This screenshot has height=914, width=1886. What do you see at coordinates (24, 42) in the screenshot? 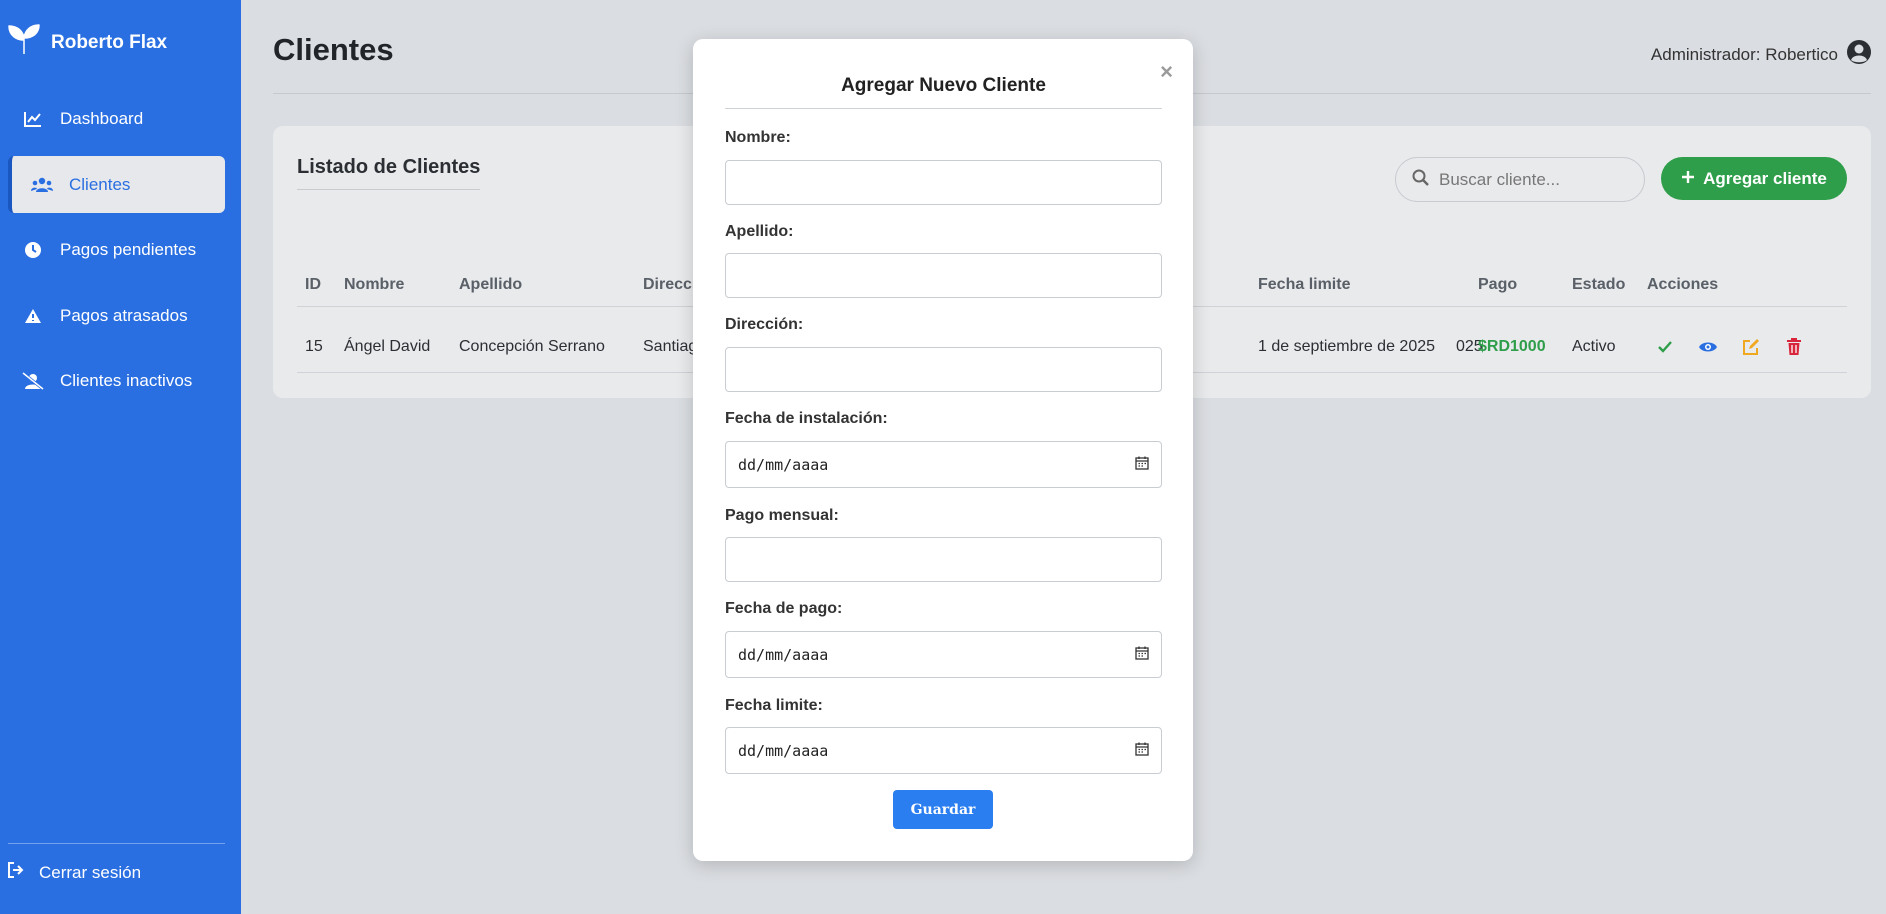
I see `leaf-logo-icon` at bounding box center [24, 42].